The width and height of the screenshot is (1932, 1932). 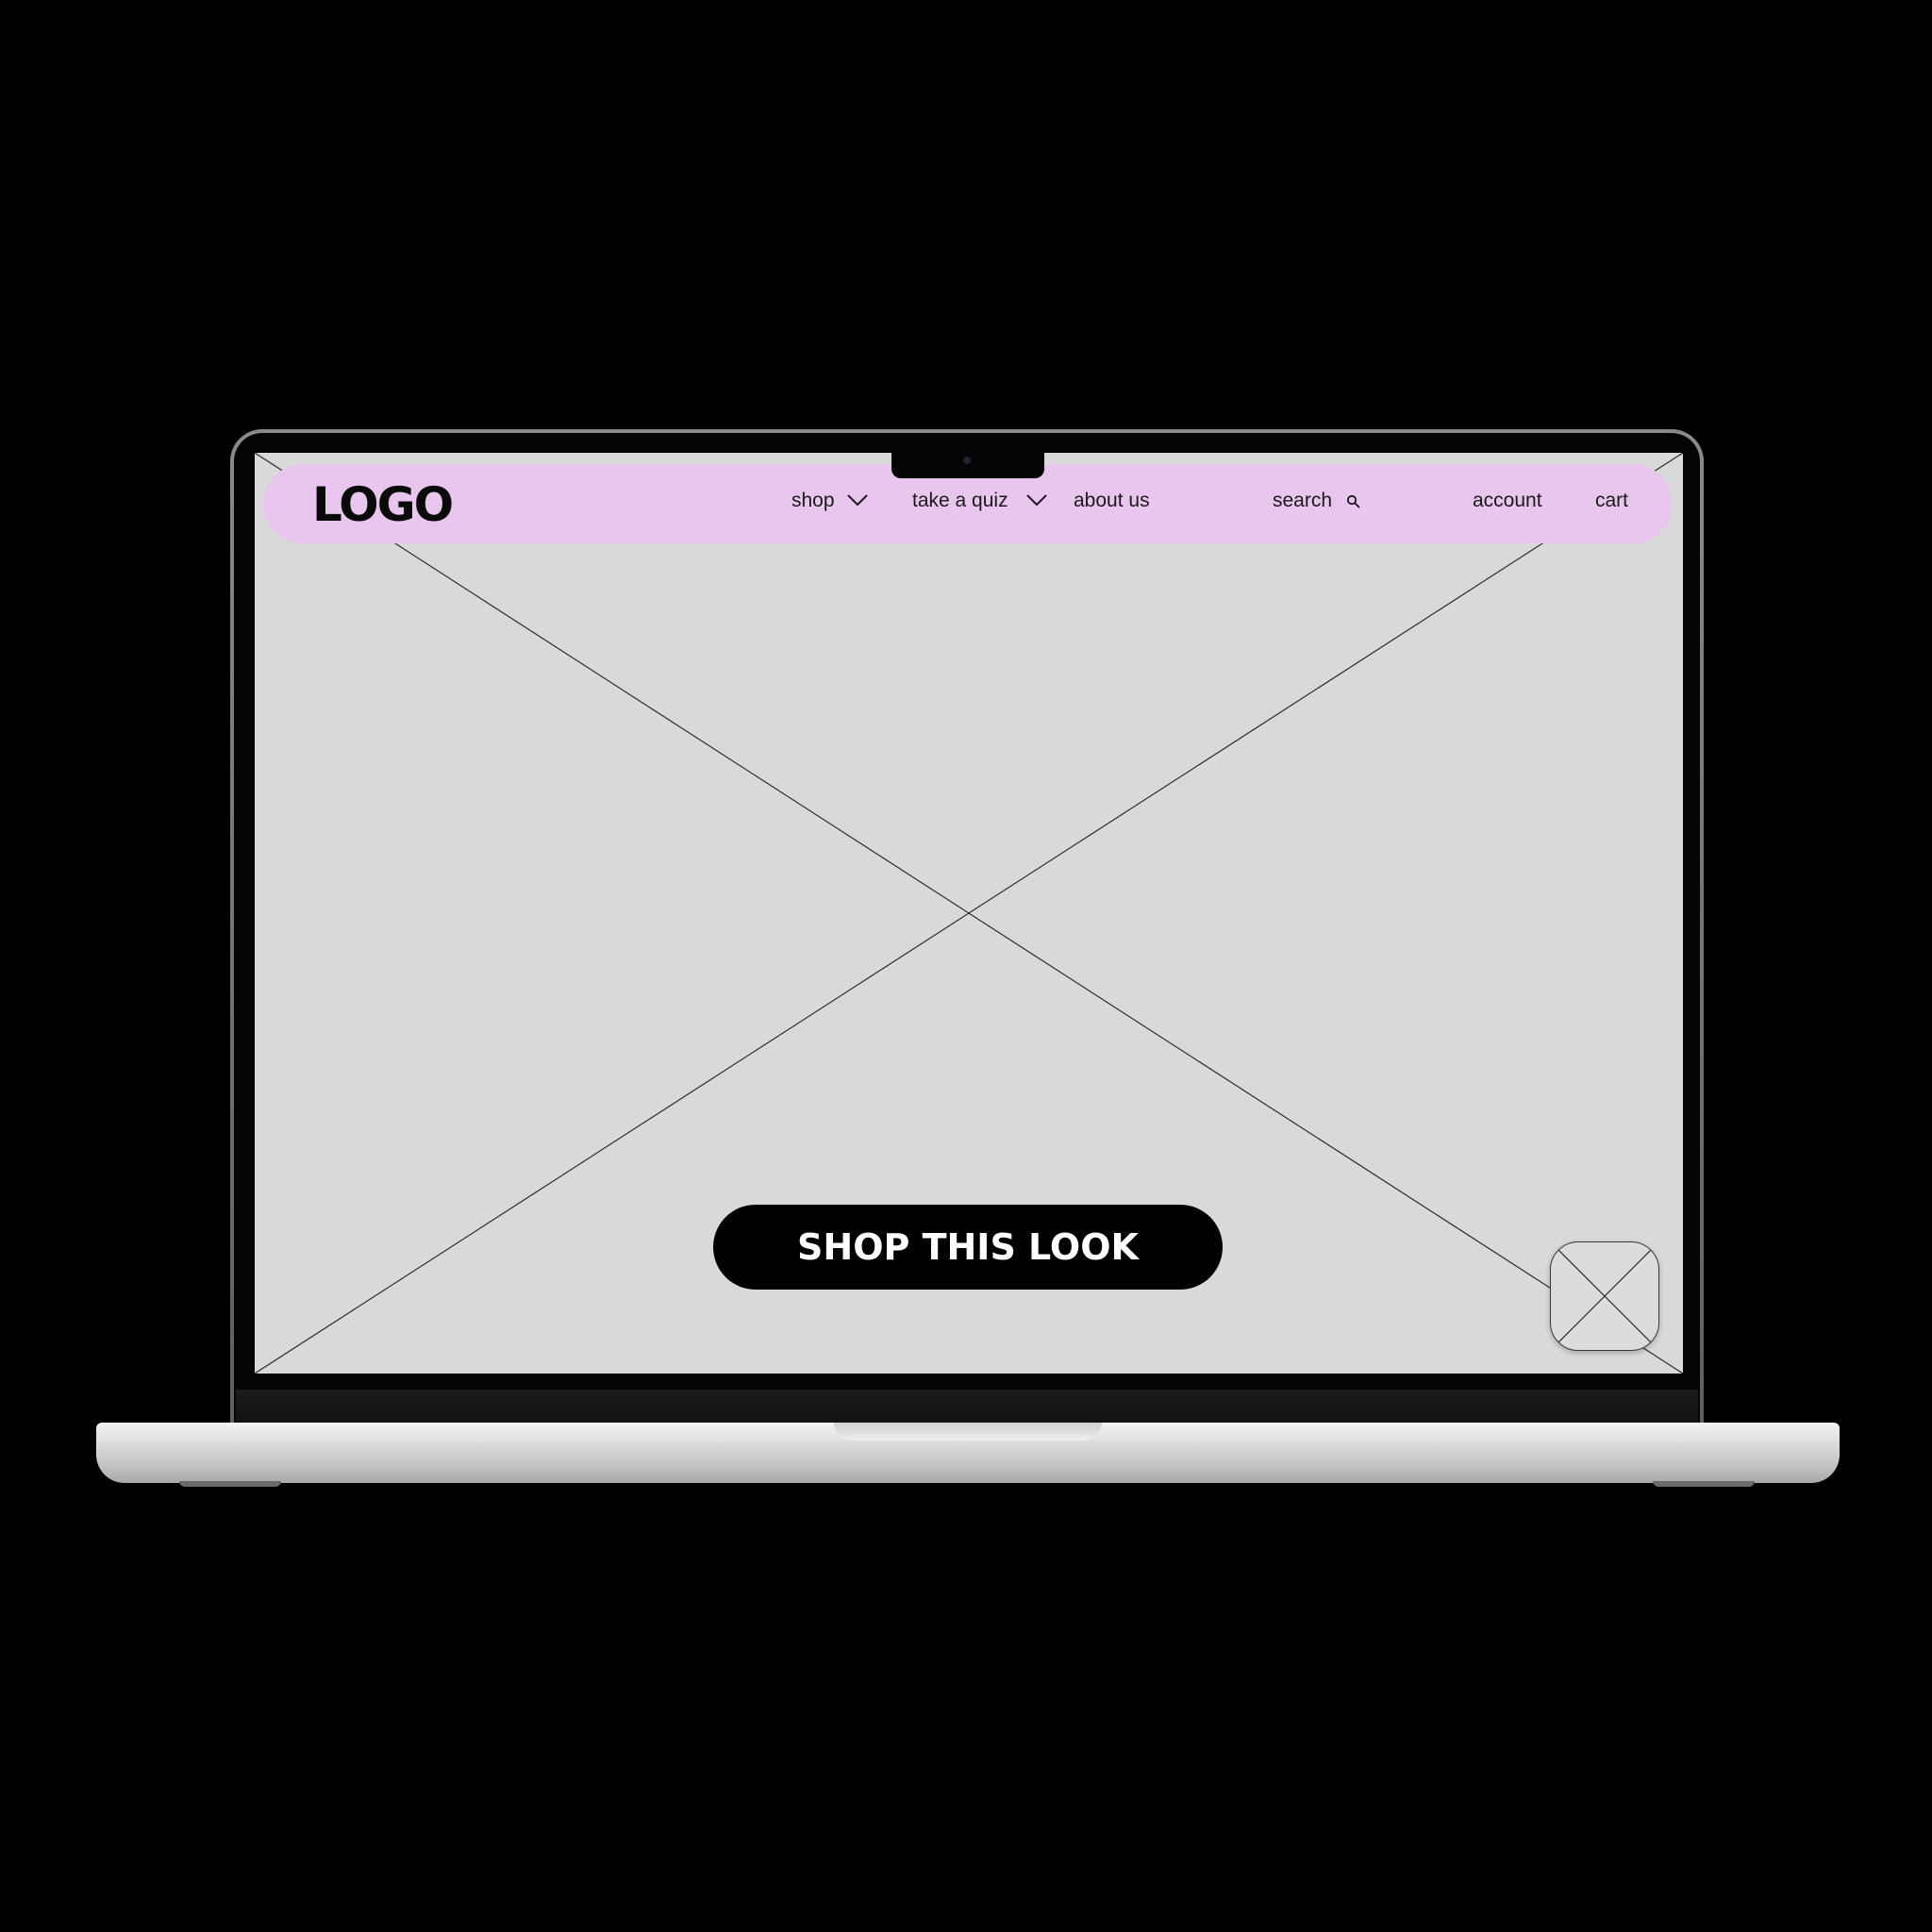 I want to click on nav-about-us: about us, so click(x=1112, y=501).